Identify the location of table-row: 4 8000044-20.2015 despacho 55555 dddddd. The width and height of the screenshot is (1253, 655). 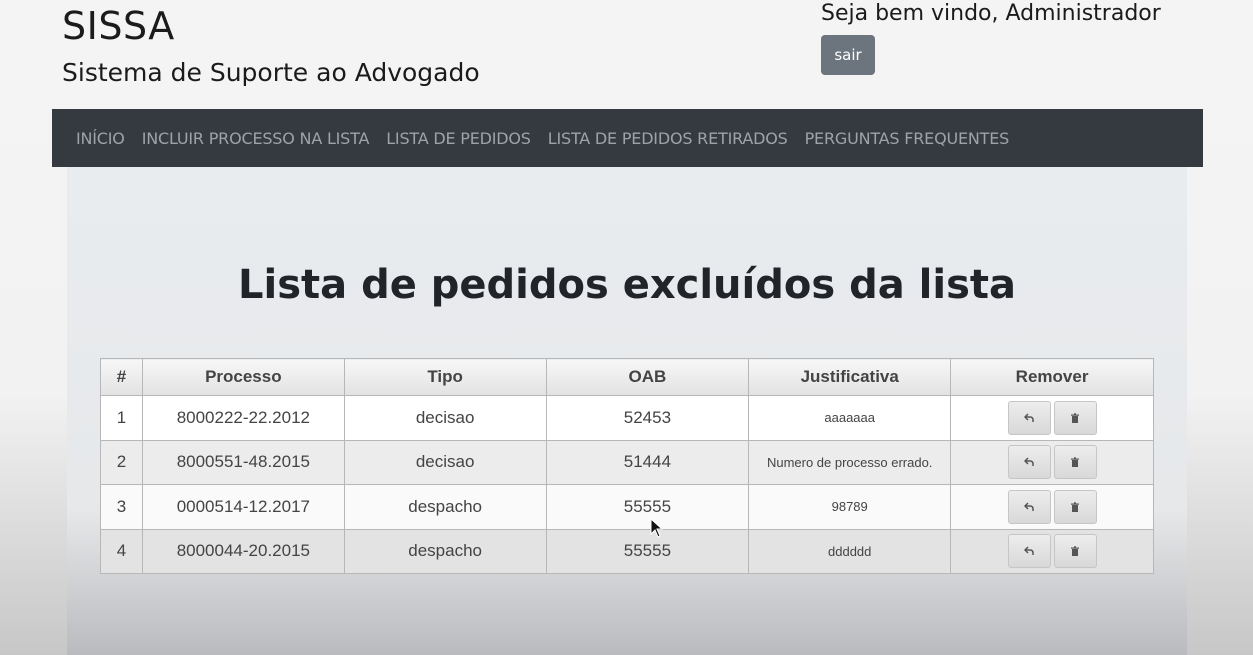
(627, 551).